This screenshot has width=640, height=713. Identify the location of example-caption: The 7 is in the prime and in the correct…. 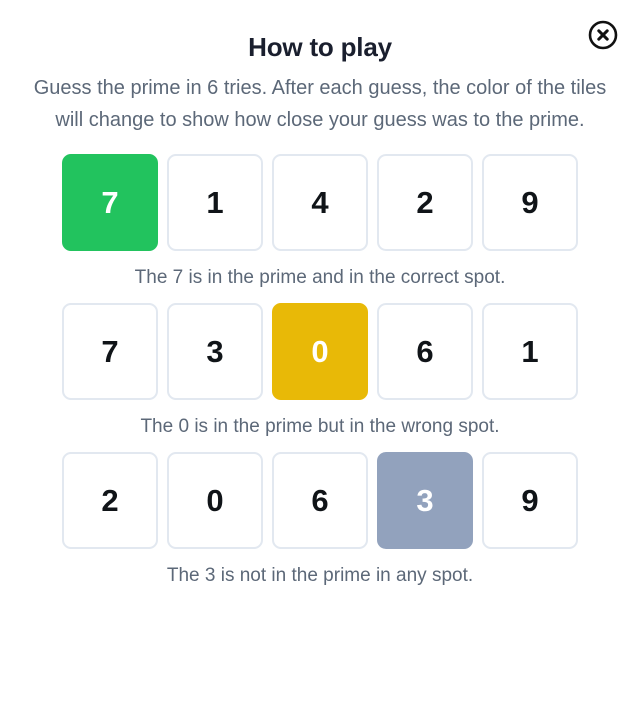
(320, 277).